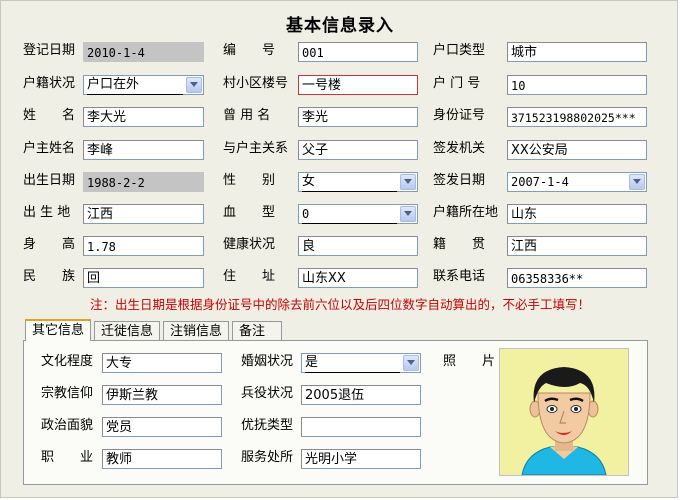  I want to click on phone-field: 06358336**, so click(577, 278).